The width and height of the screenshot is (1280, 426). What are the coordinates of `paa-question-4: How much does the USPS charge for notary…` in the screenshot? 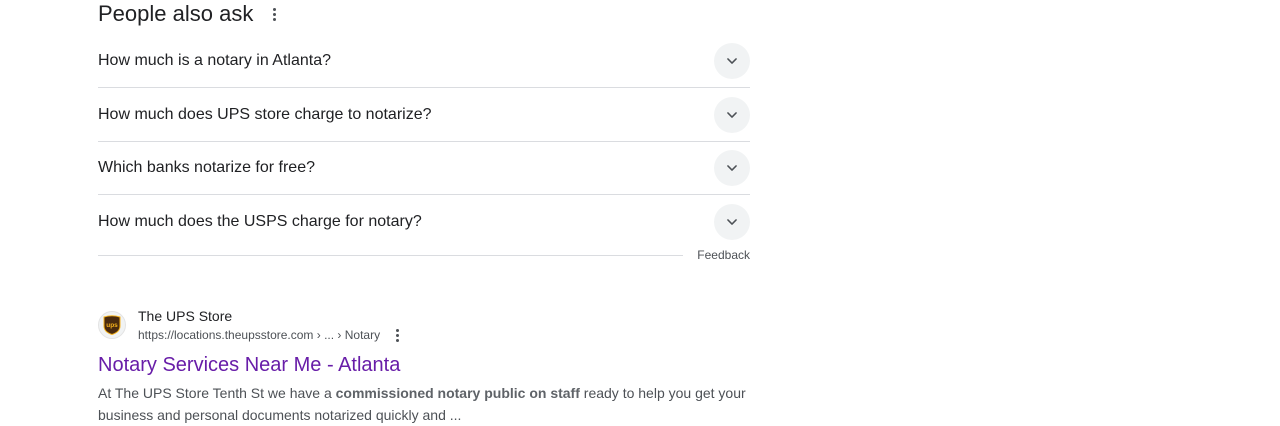 It's located at (424, 221).